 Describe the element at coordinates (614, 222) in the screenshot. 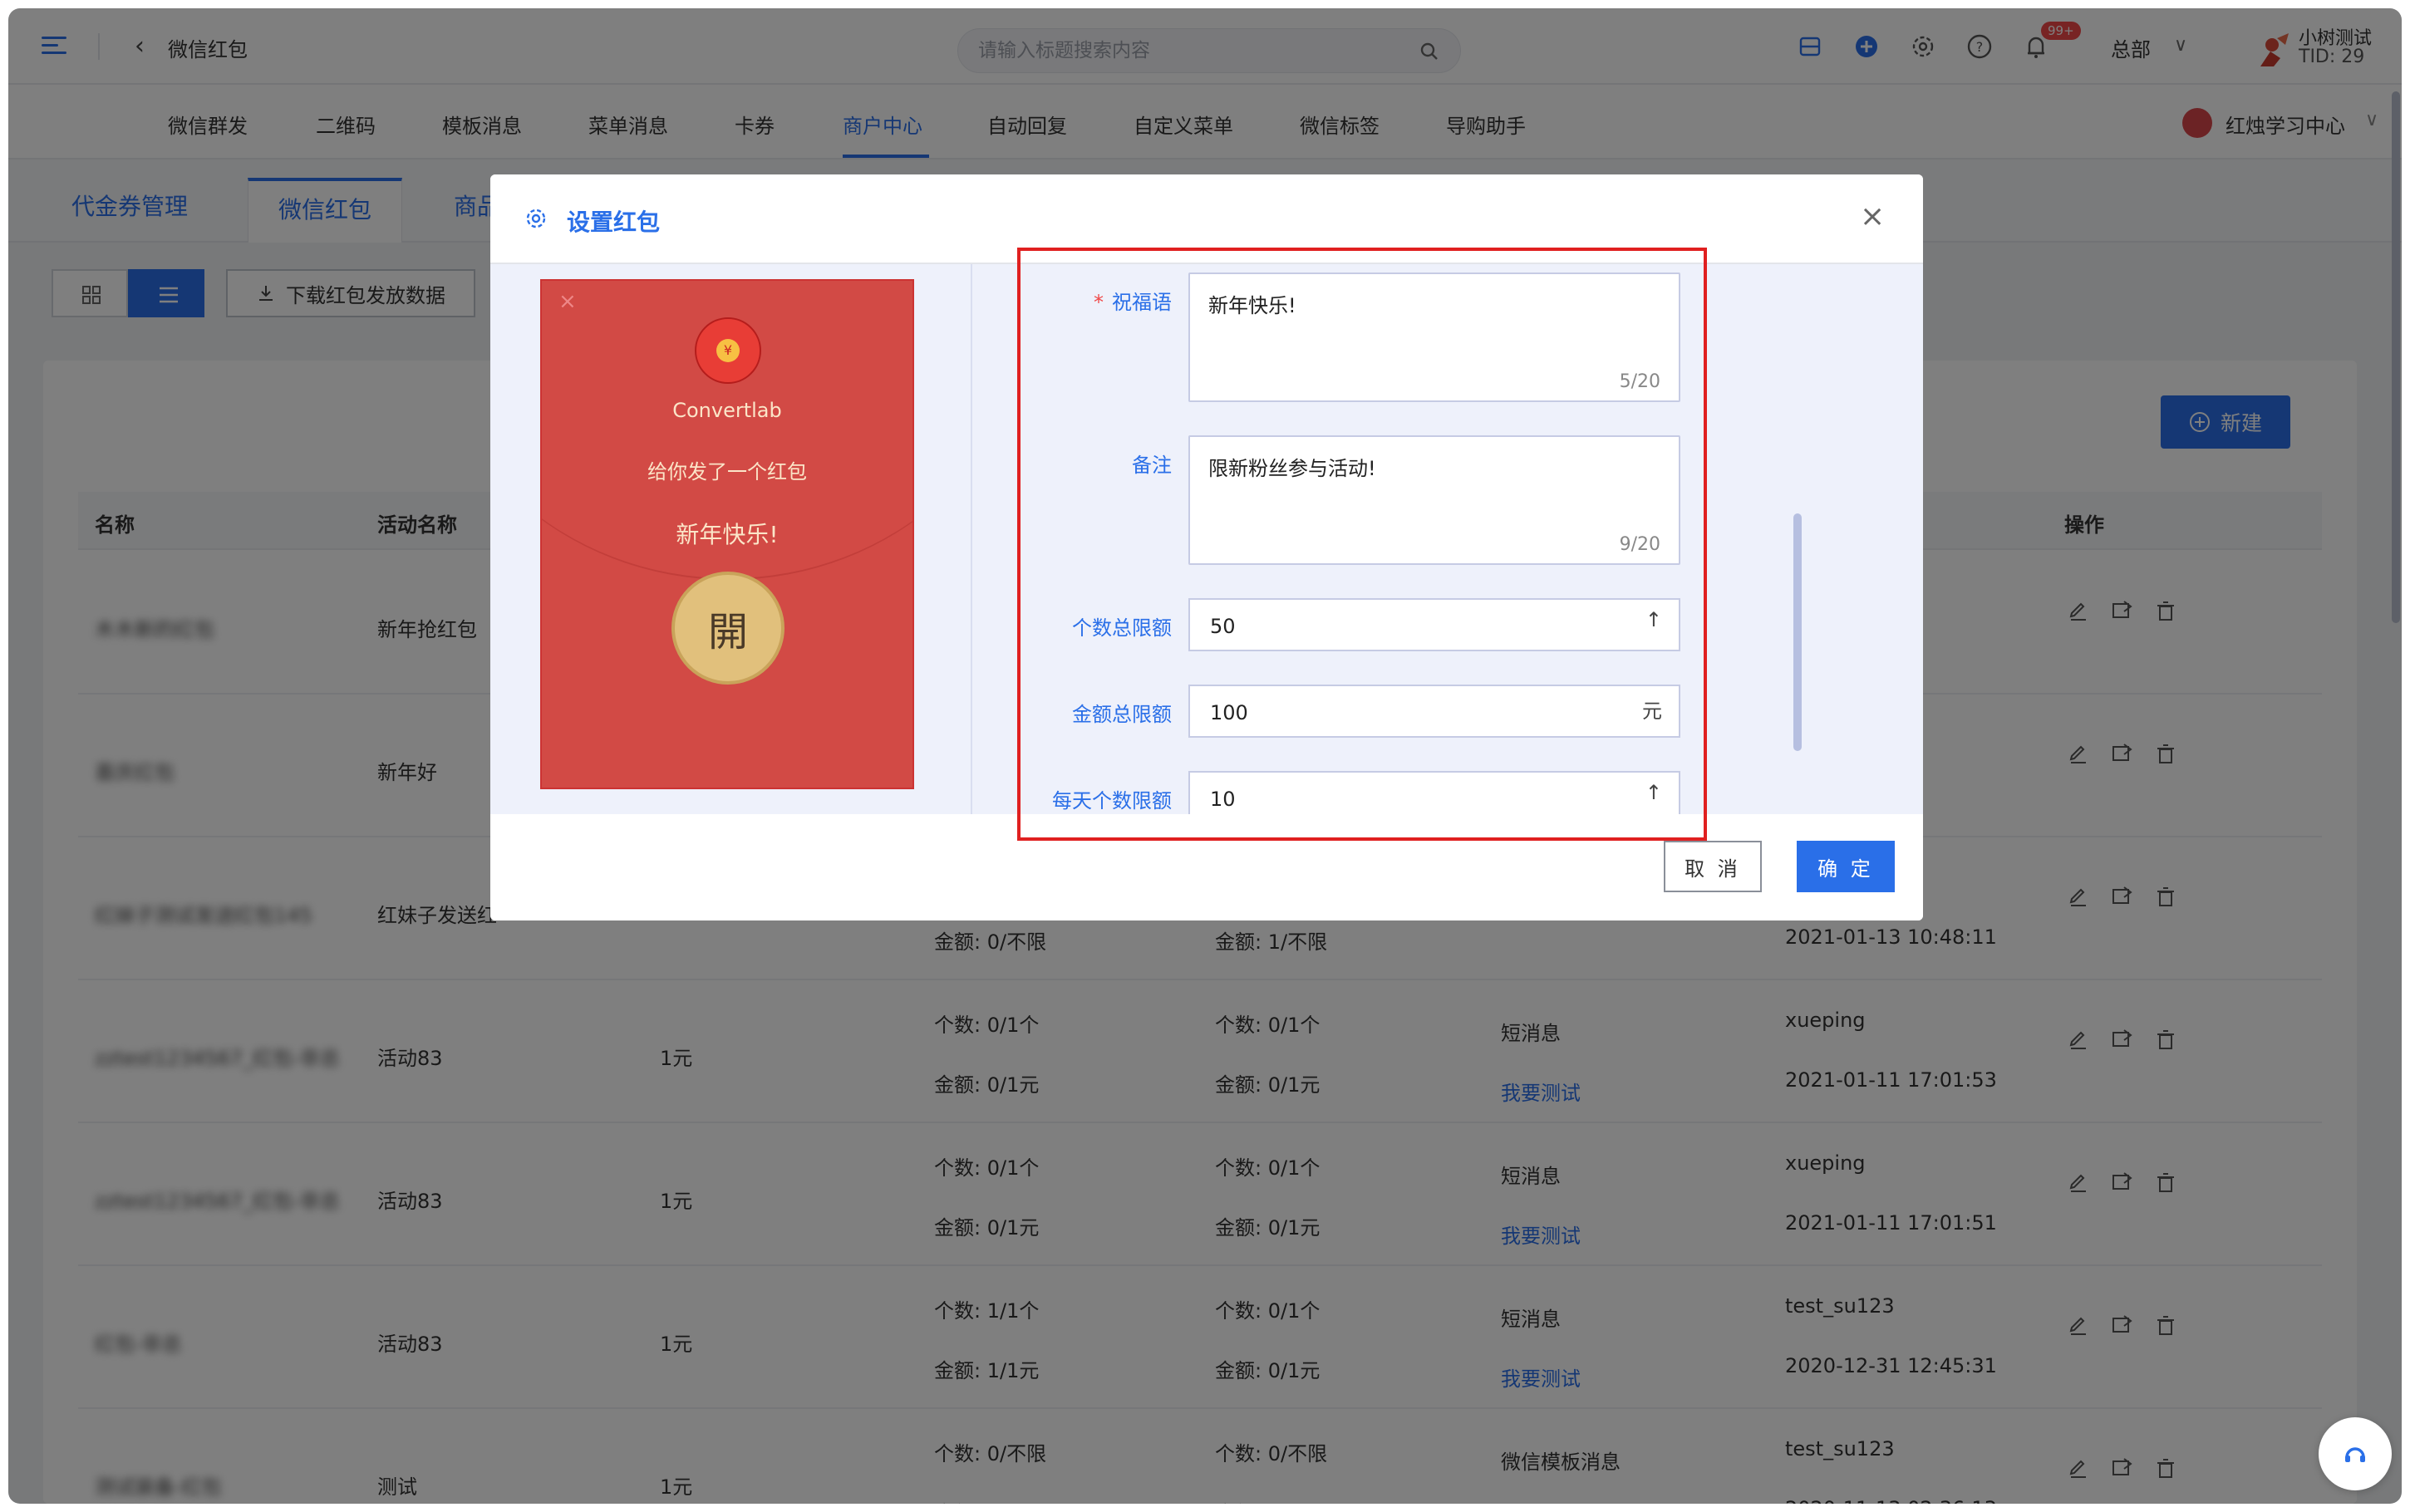

I see `dialog-title: 设置红包` at that location.